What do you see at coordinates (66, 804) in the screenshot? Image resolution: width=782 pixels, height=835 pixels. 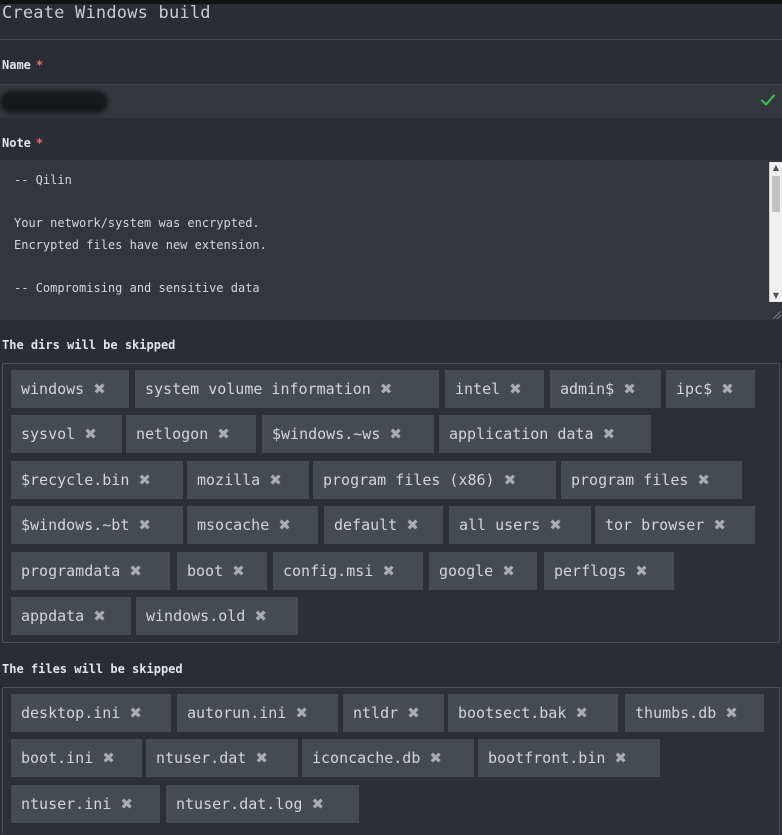 I see `file-tag-label: ntuser.ini` at bounding box center [66, 804].